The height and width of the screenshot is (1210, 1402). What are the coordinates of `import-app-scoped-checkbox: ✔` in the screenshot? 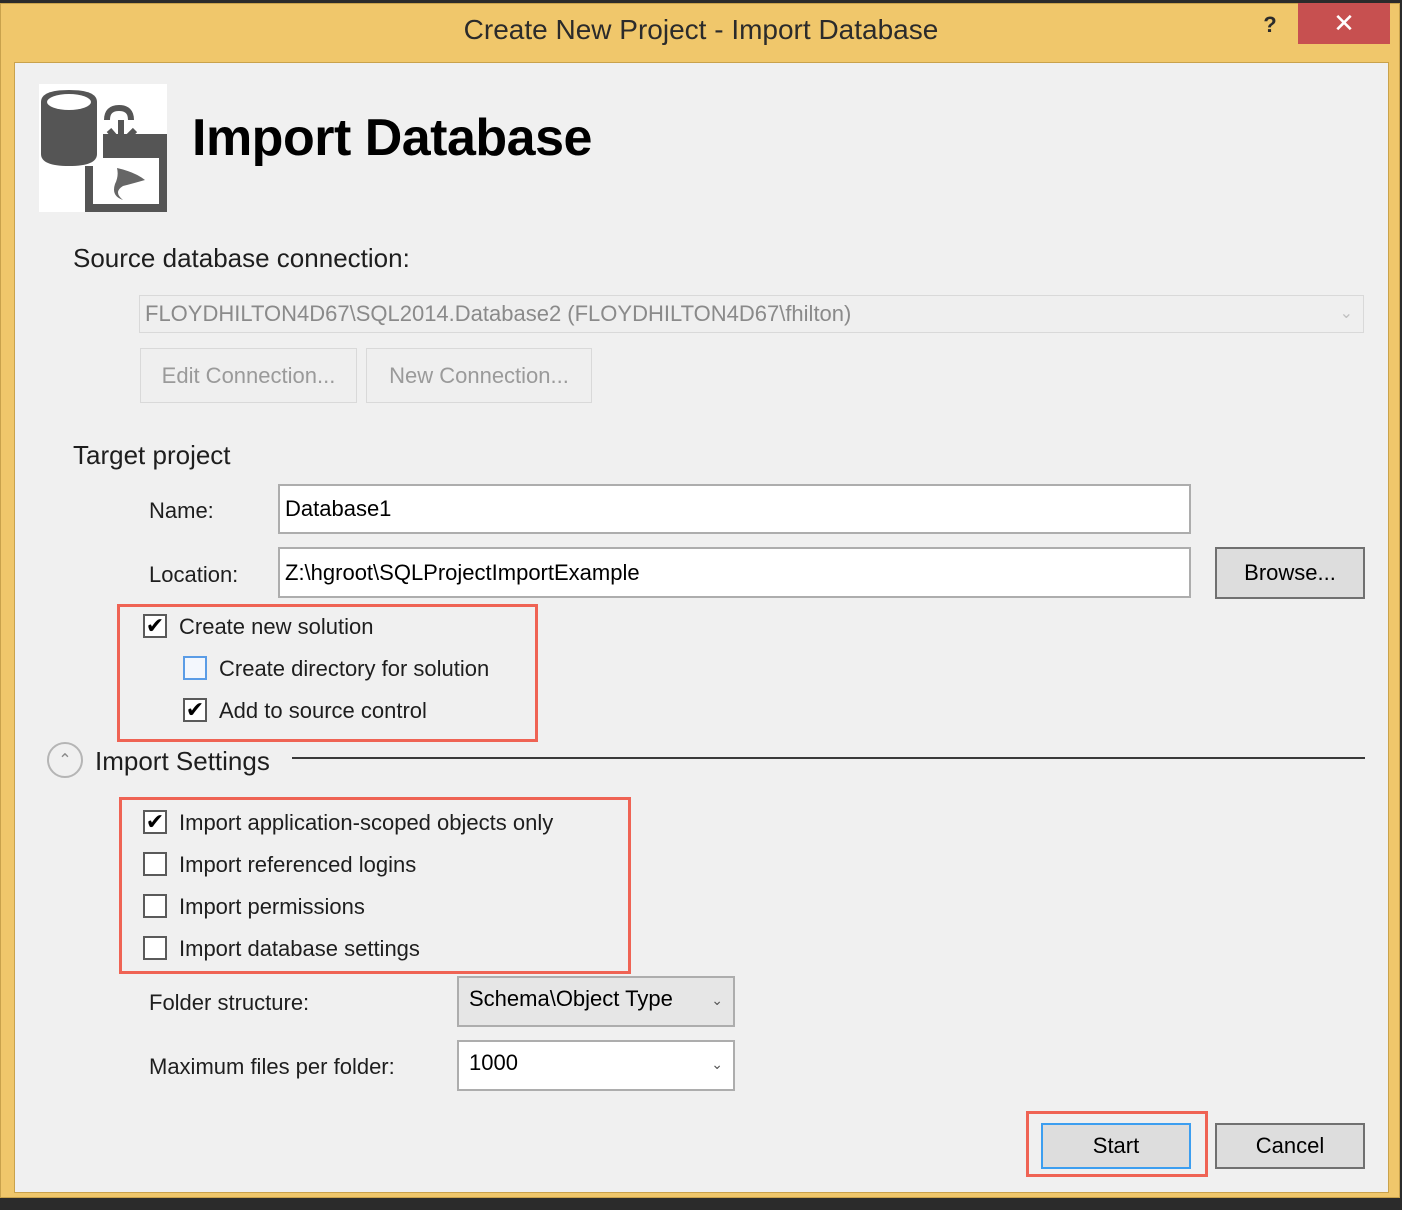 It's located at (155, 822).